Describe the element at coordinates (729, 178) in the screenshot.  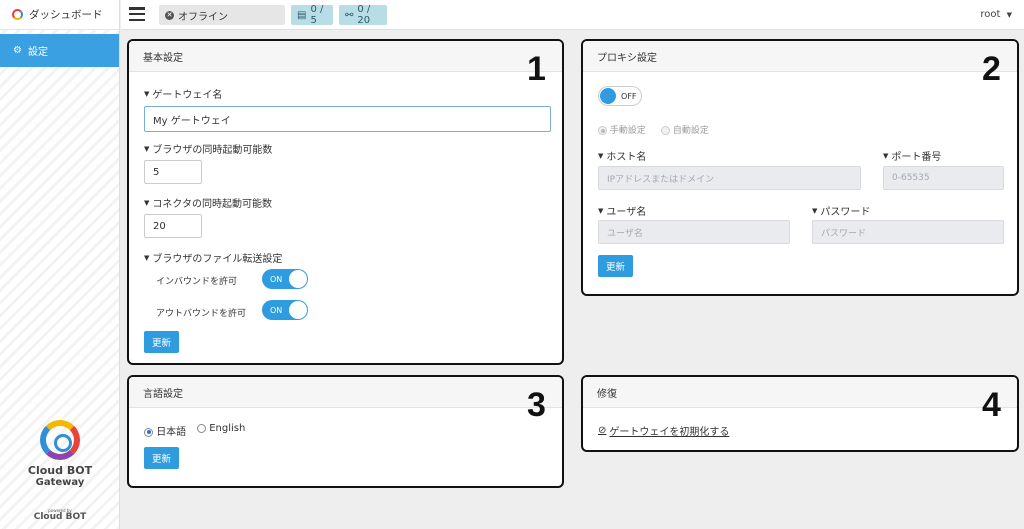
I see `host-input: IPアドレスまたはドメイン` at that location.